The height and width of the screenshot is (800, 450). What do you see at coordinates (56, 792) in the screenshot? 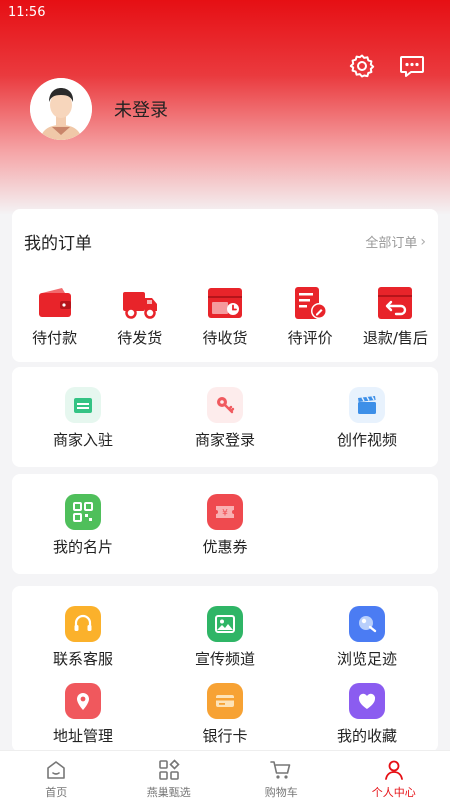
I see `tab-label: 首页` at bounding box center [56, 792].